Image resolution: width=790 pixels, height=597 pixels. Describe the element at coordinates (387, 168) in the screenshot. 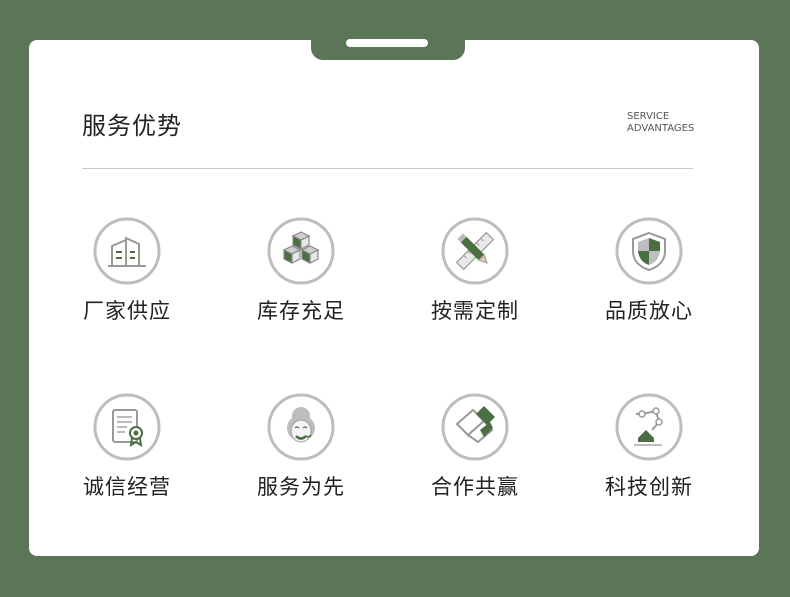

I see `header-divider` at that location.